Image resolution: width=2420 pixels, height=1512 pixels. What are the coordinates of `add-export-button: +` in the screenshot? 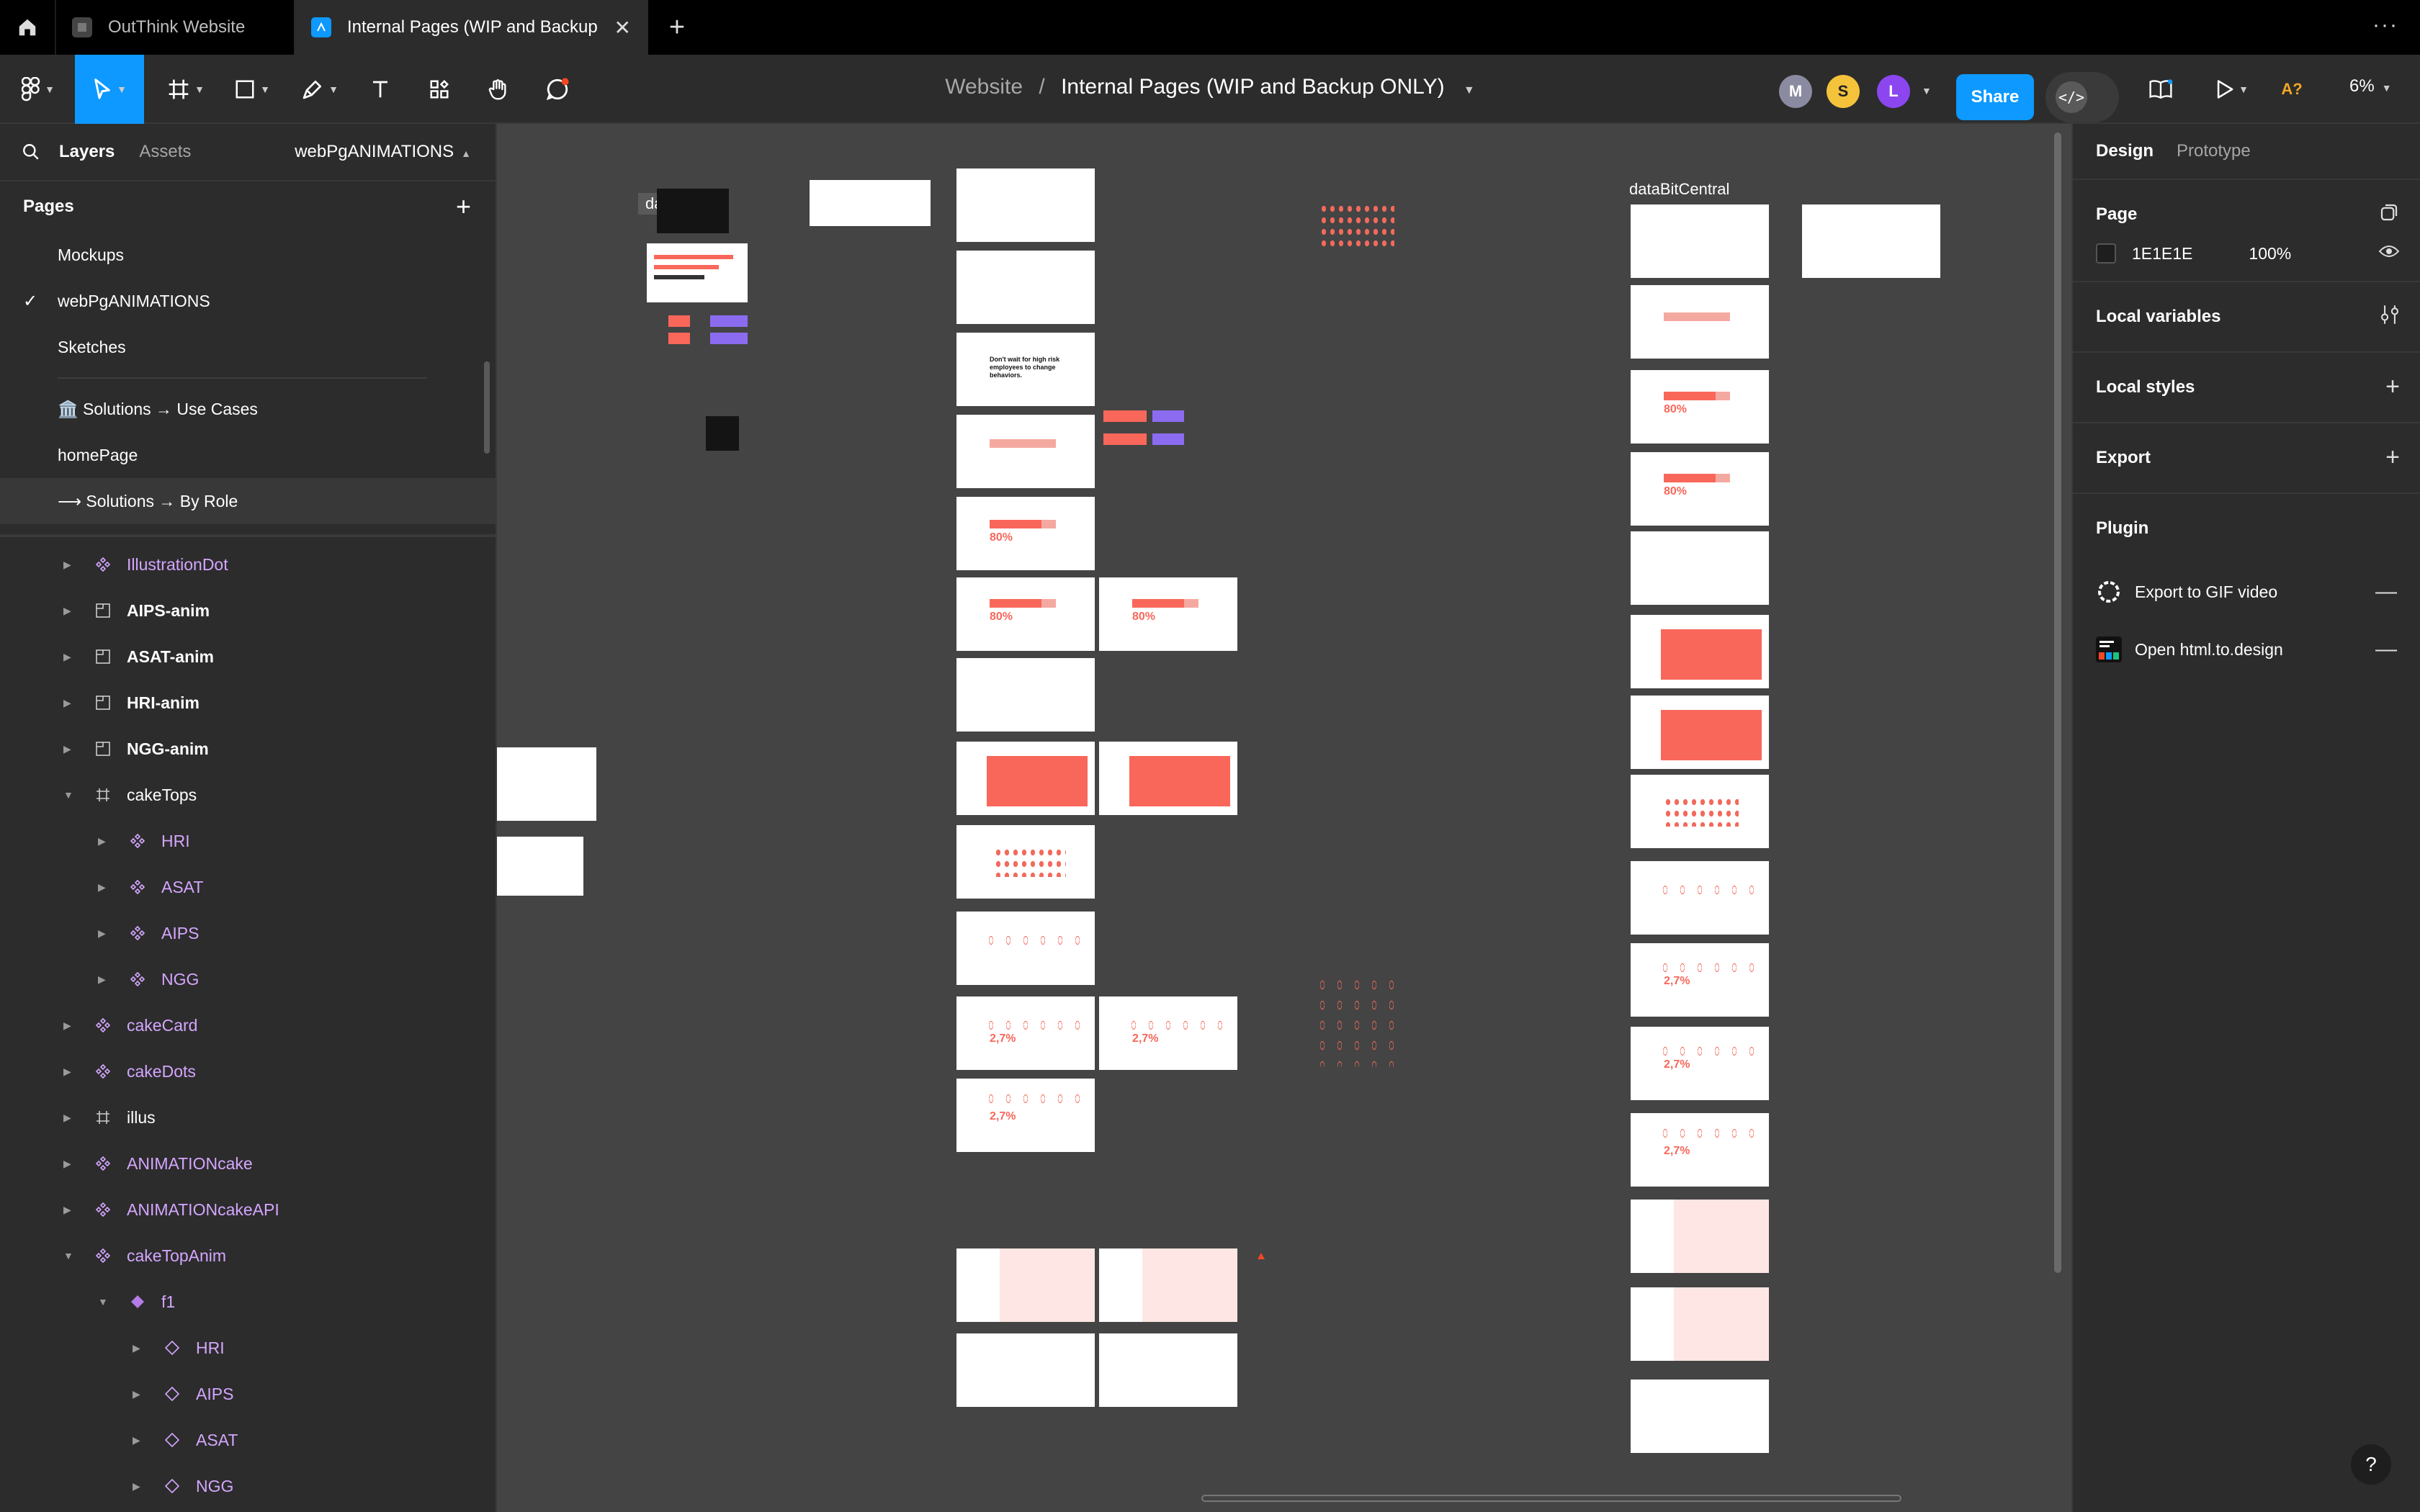 It's located at (2392, 458).